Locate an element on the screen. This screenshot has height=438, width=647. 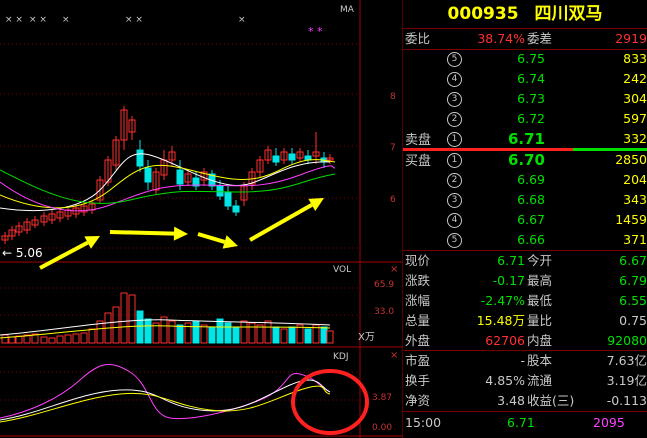
bid-level-3: 3 6.68 343 is located at coordinates (525, 200).